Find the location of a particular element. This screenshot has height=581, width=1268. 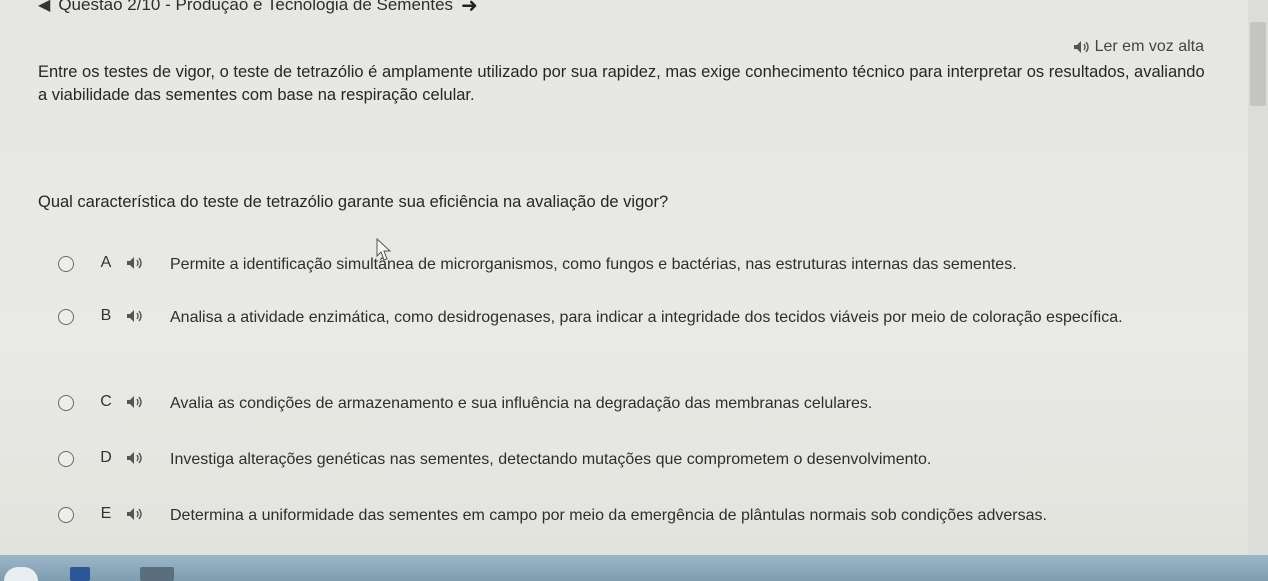

mouse-cursor-icon is located at coordinates (384, 249).